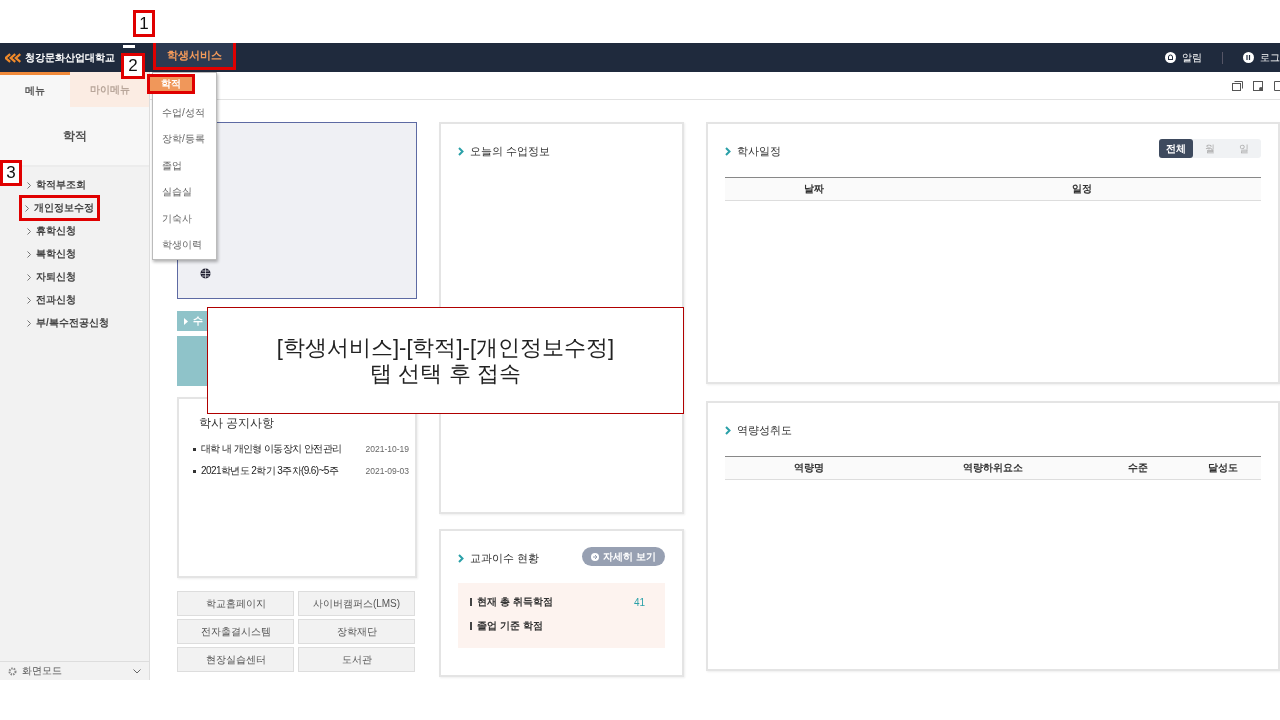  I want to click on column-header: 달성도, so click(1222, 468).